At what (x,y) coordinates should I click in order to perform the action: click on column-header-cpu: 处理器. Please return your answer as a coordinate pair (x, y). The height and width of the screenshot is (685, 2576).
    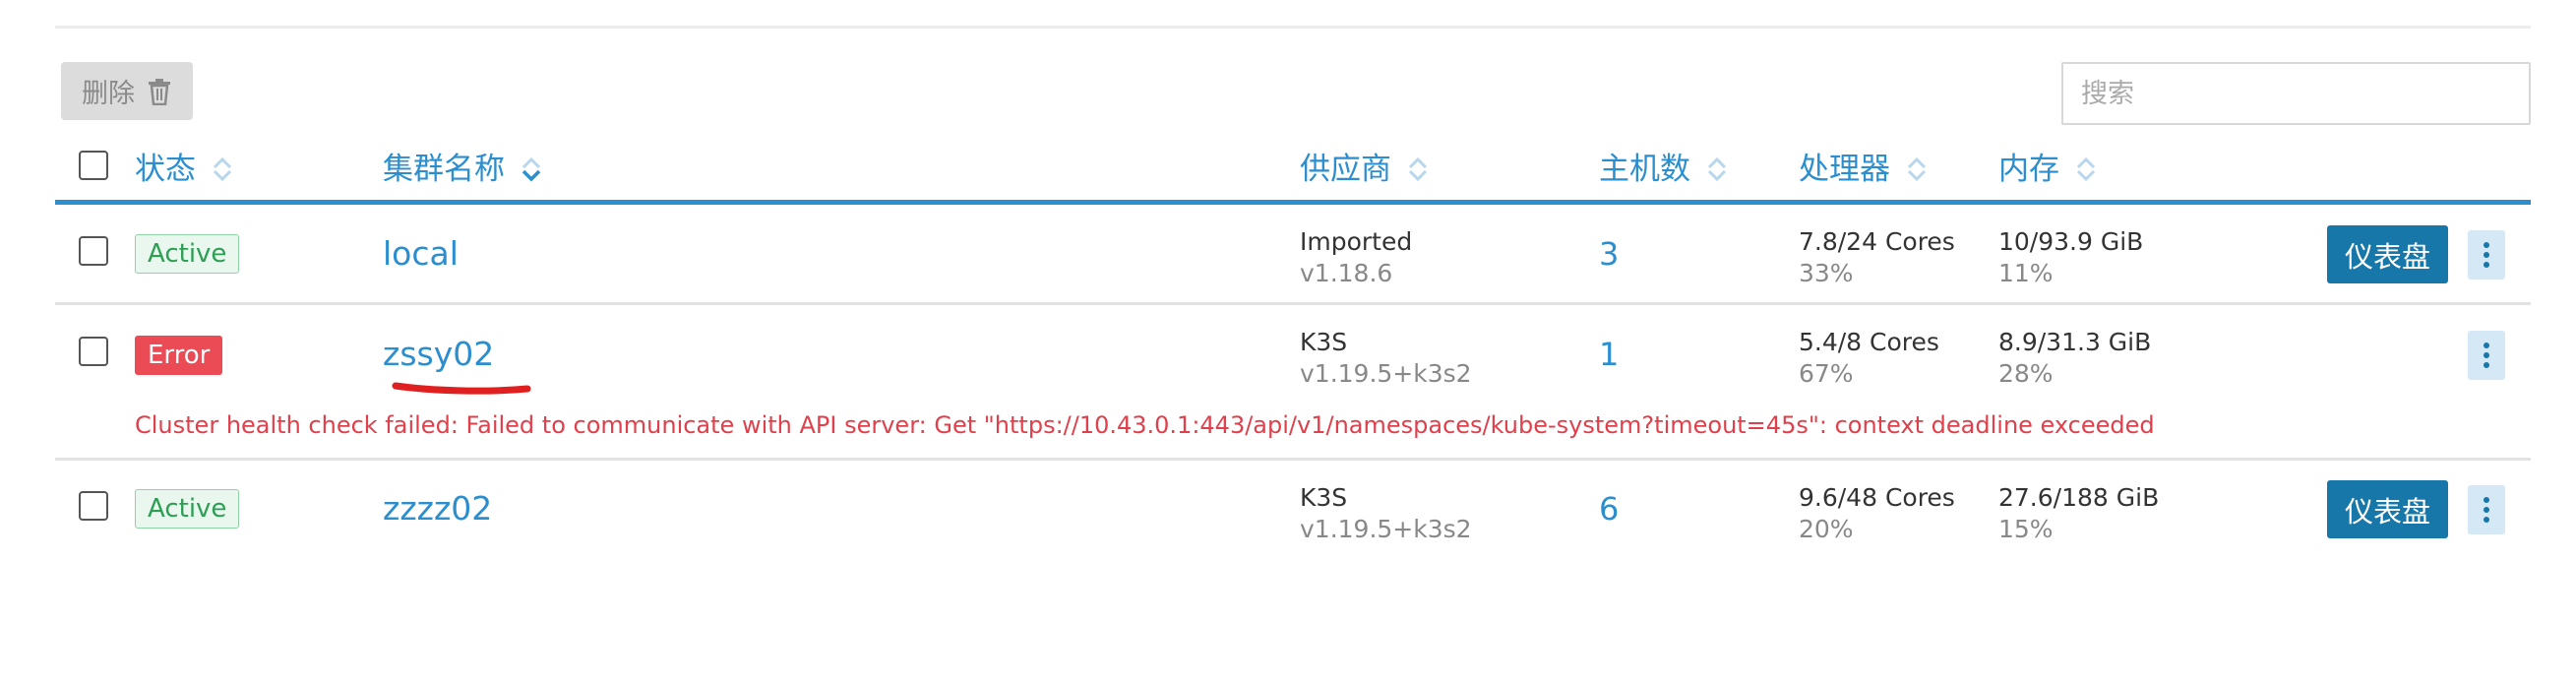
    Looking at the image, I should click on (1863, 169).